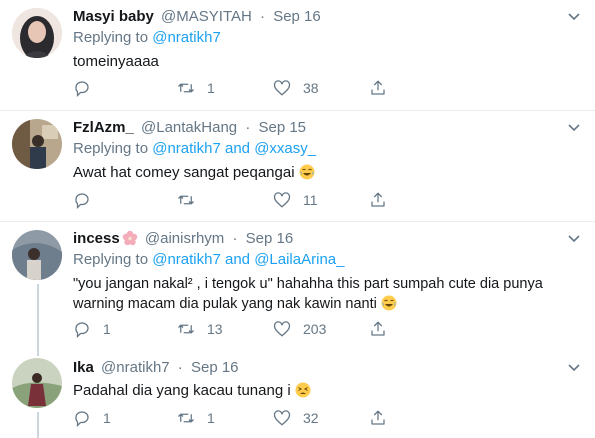  Describe the element at coordinates (113, 16) in the screenshot. I see `display-name: Masyi baby` at that location.